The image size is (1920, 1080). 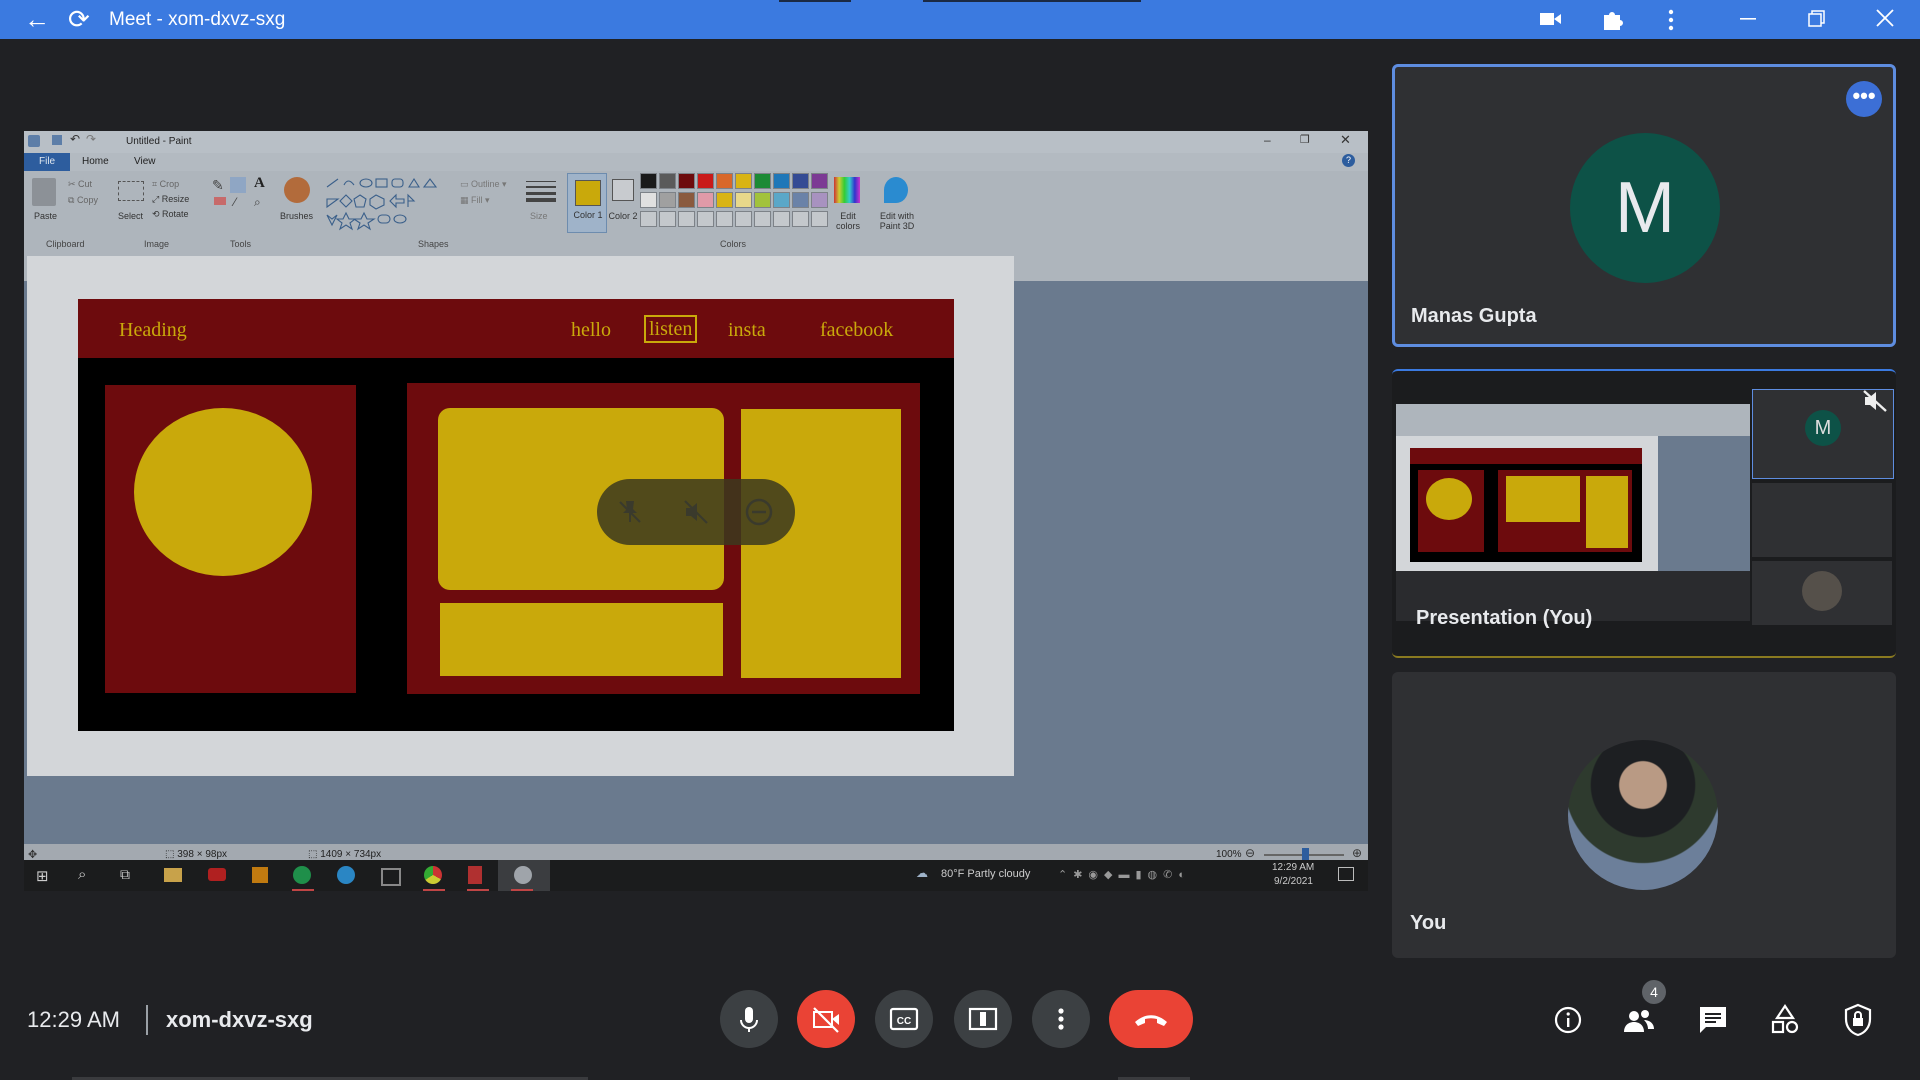 What do you see at coordinates (904, 1019) in the screenshot?
I see `captions-button: CC` at bounding box center [904, 1019].